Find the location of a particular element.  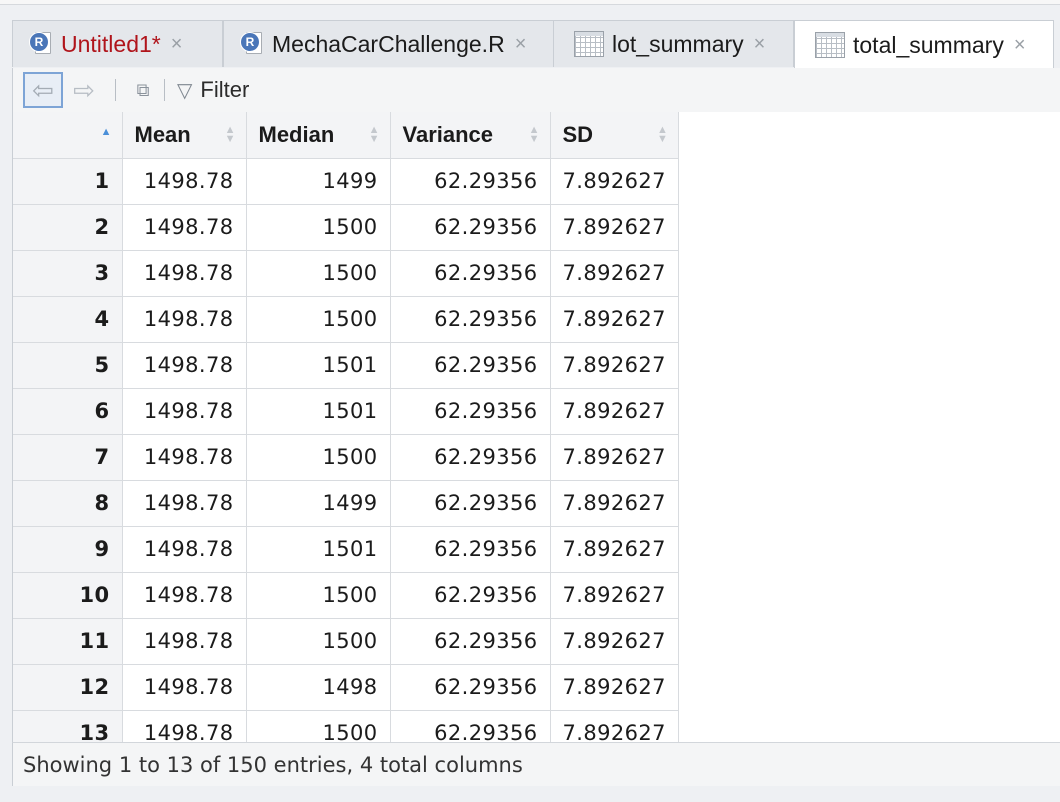

column-header-median: Median ▲ ▼ is located at coordinates (318, 135).